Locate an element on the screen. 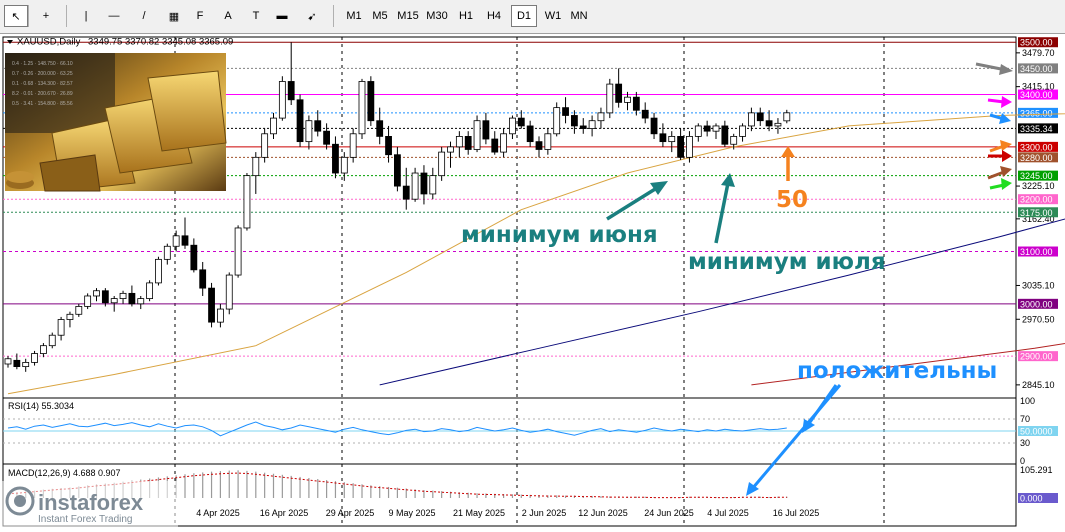 This screenshot has width=1065, height=532. timeframe-h1: H1 is located at coordinates (466, 16).